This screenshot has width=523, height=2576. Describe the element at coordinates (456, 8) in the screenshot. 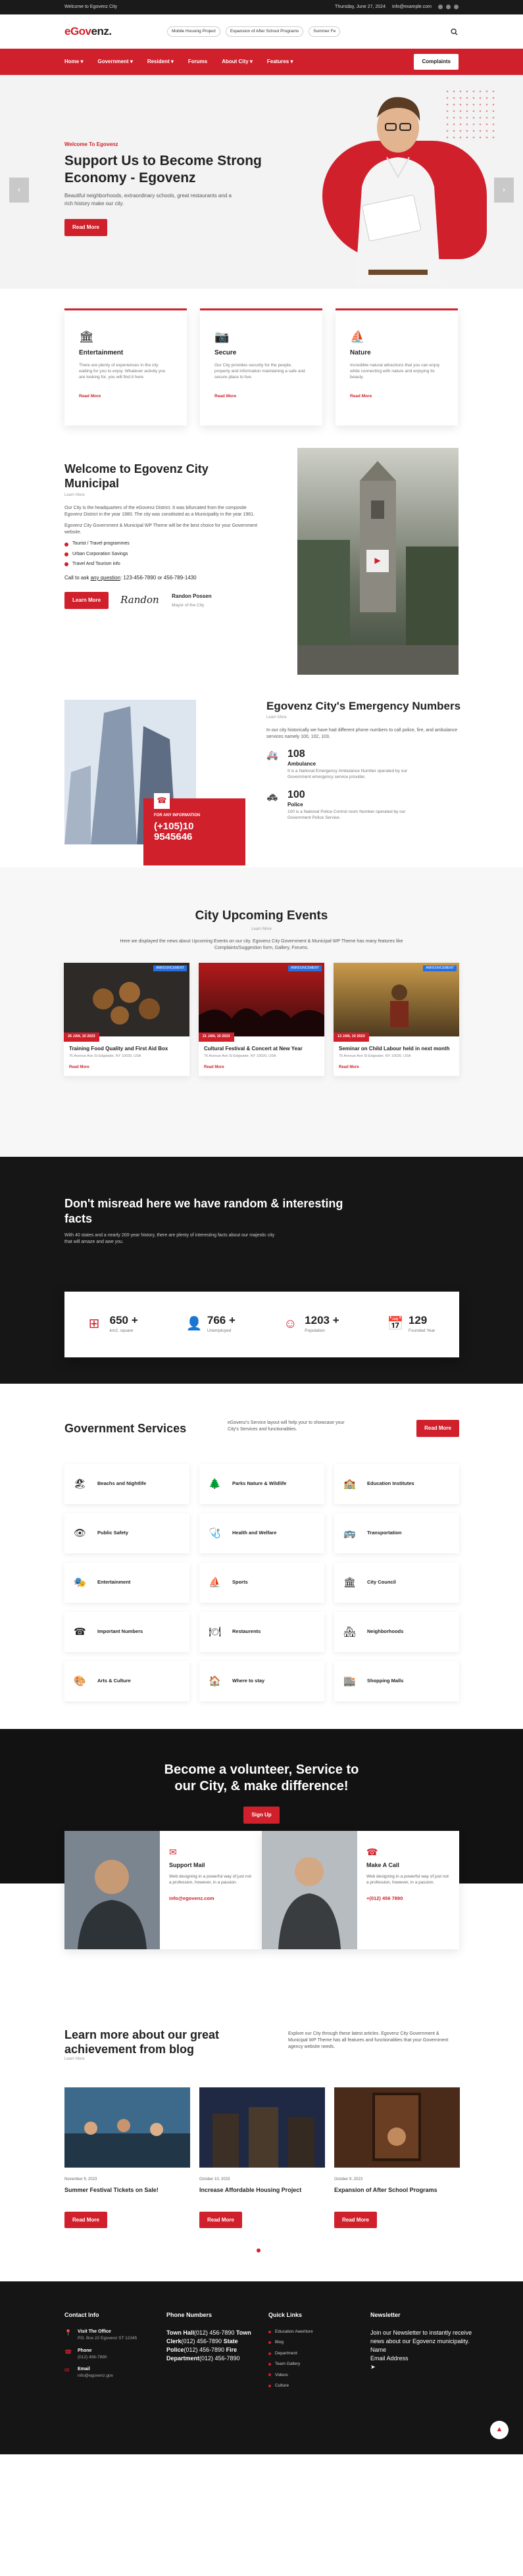

I see `linkedin-icon` at that location.